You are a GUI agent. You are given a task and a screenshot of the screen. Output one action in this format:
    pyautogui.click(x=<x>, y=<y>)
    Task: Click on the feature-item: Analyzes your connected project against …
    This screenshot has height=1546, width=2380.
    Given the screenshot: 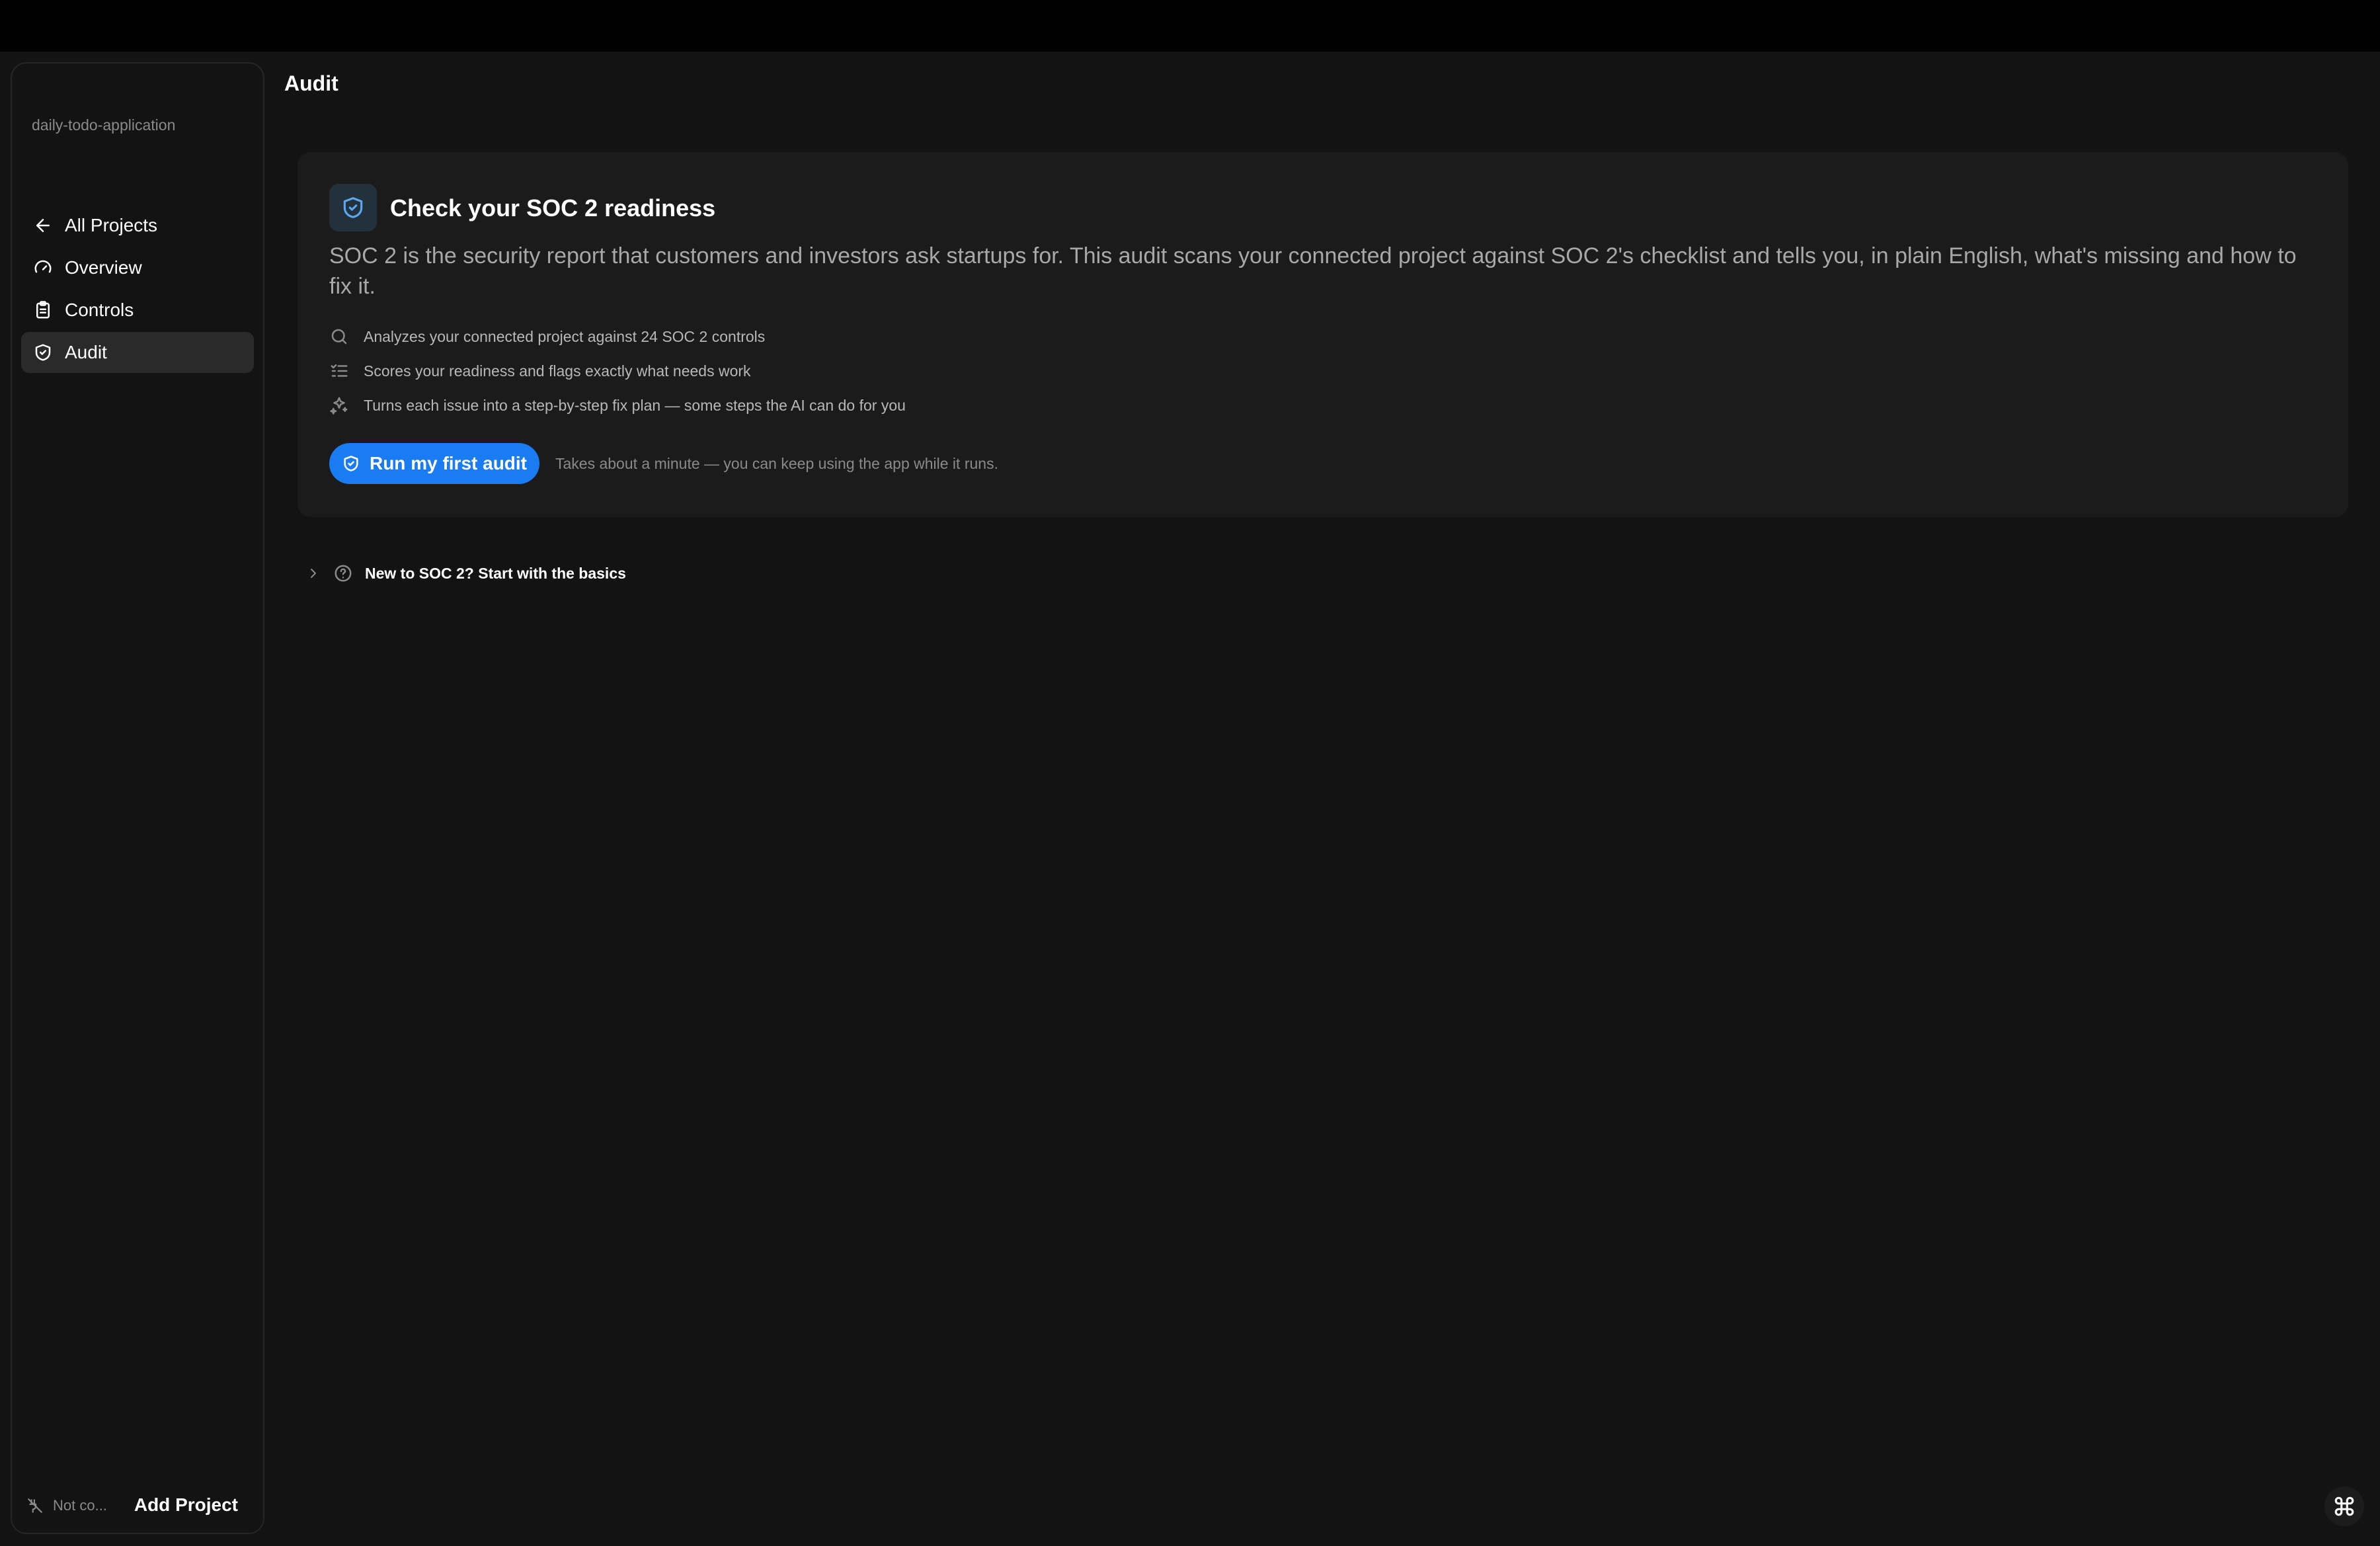 What is the action you would take?
    pyautogui.click(x=547, y=336)
    